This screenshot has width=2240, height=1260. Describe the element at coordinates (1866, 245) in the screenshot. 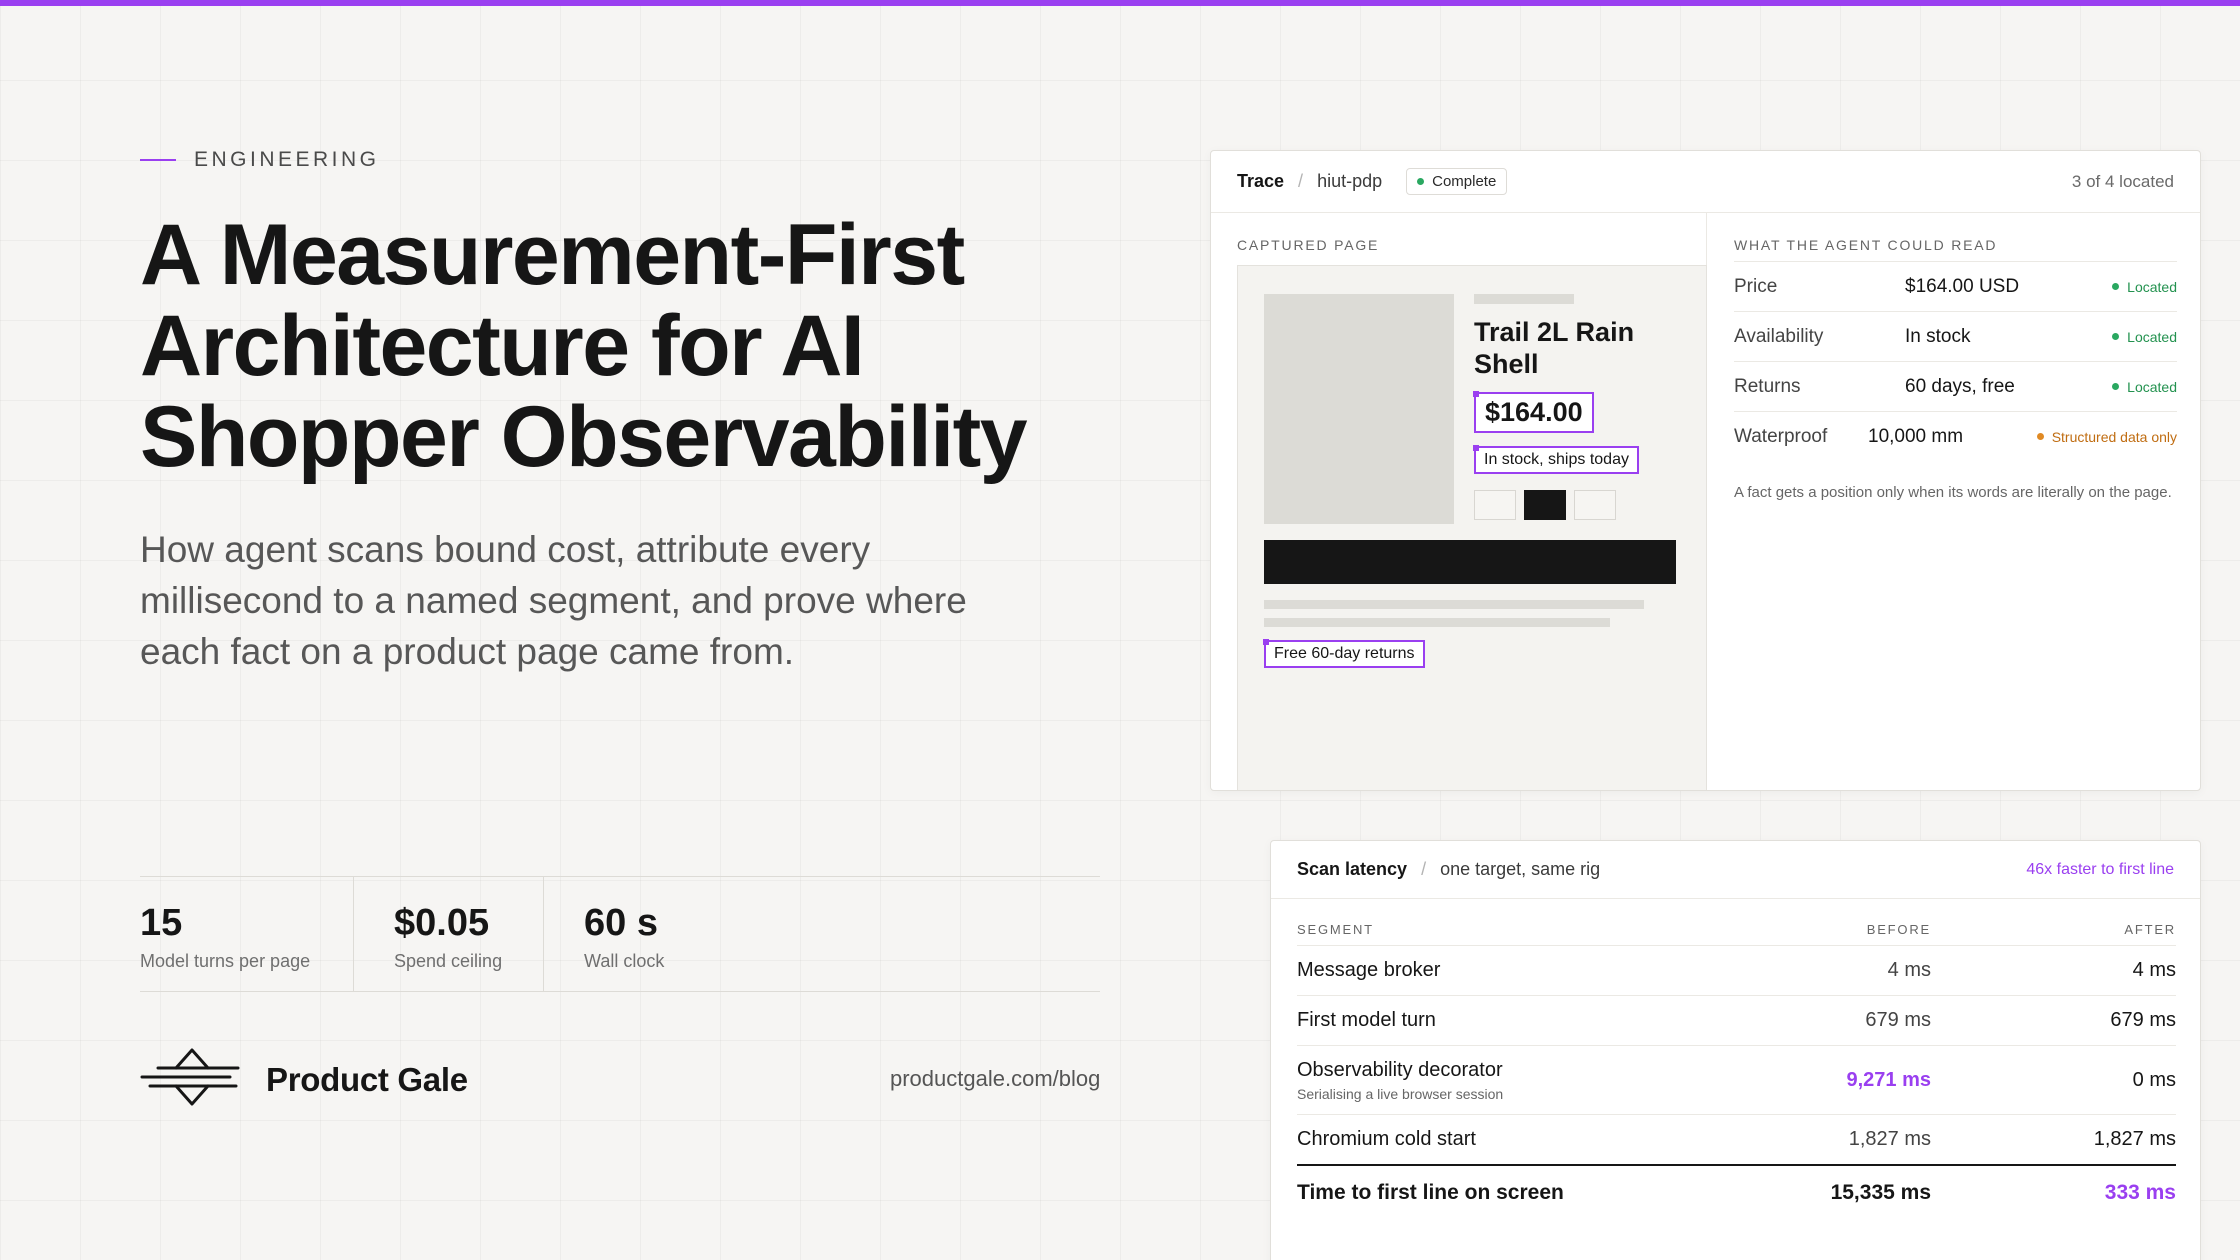

I see `agent-read-label: WHAT THE AGENT COULD READ` at that location.